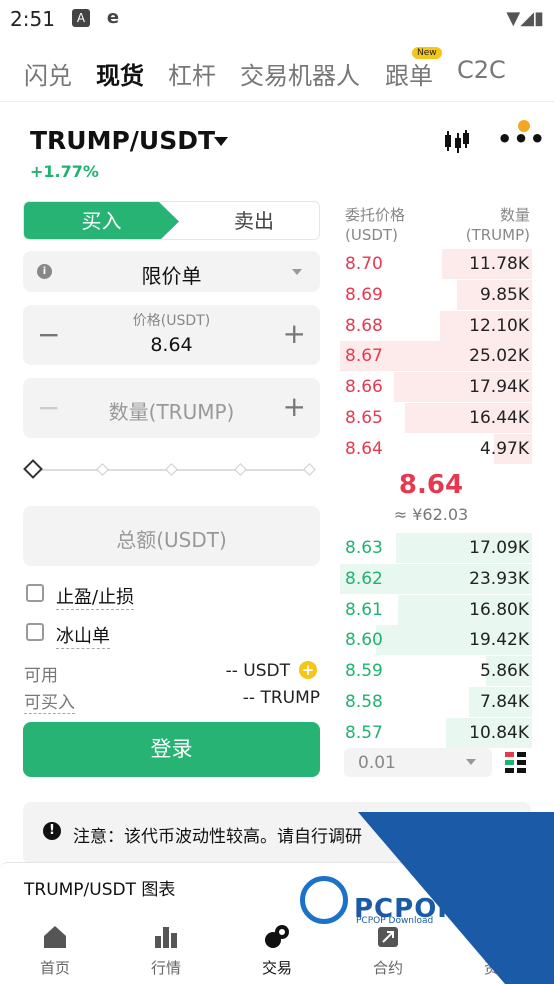 The height and width of the screenshot is (984, 554). Describe the element at coordinates (52, 831) in the screenshot. I see `warning-icon: !` at that location.